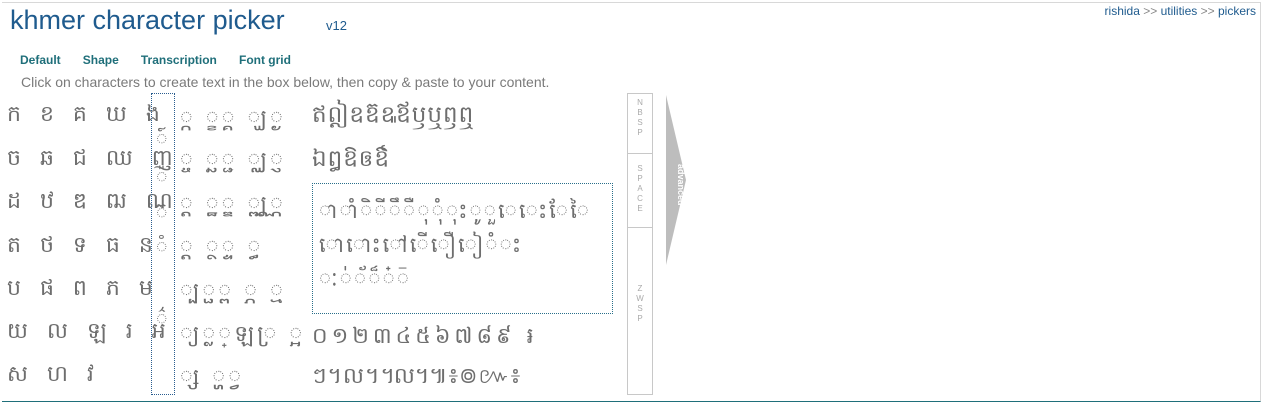 Image resolution: width=1264 pixels, height=404 pixels. Describe the element at coordinates (681, 185) in the screenshot. I see `advanced-label: advanced` at that location.